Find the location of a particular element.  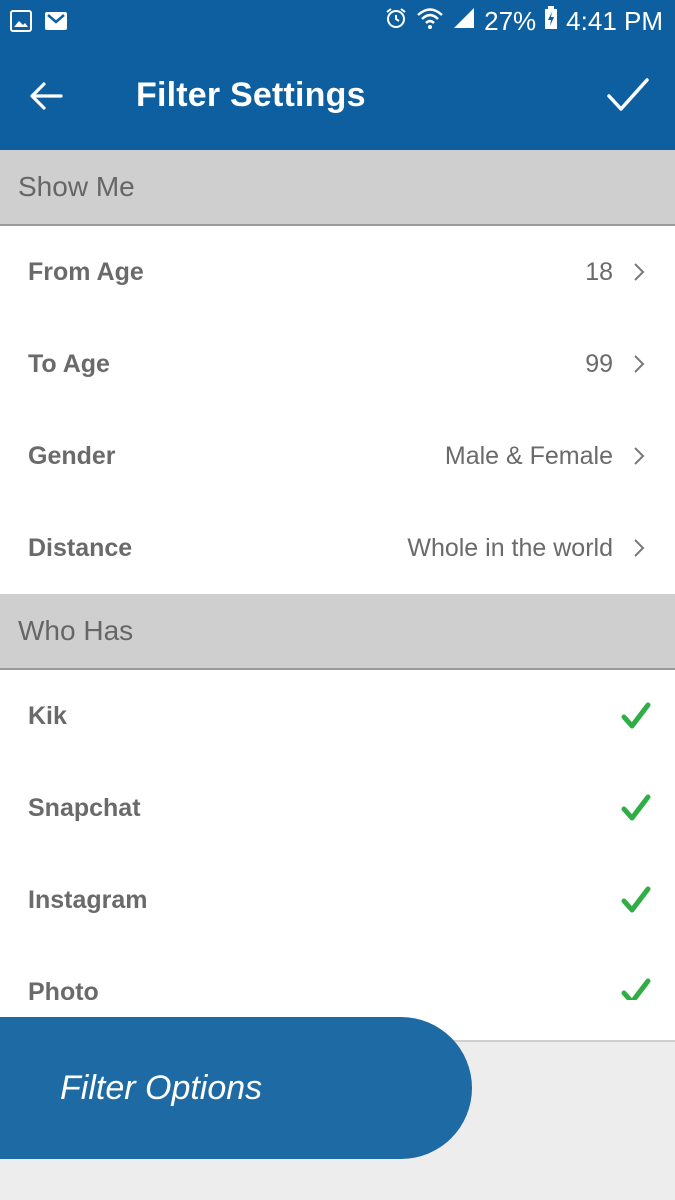

system-icons: 27% 4:41 PM is located at coordinates (523, 21).